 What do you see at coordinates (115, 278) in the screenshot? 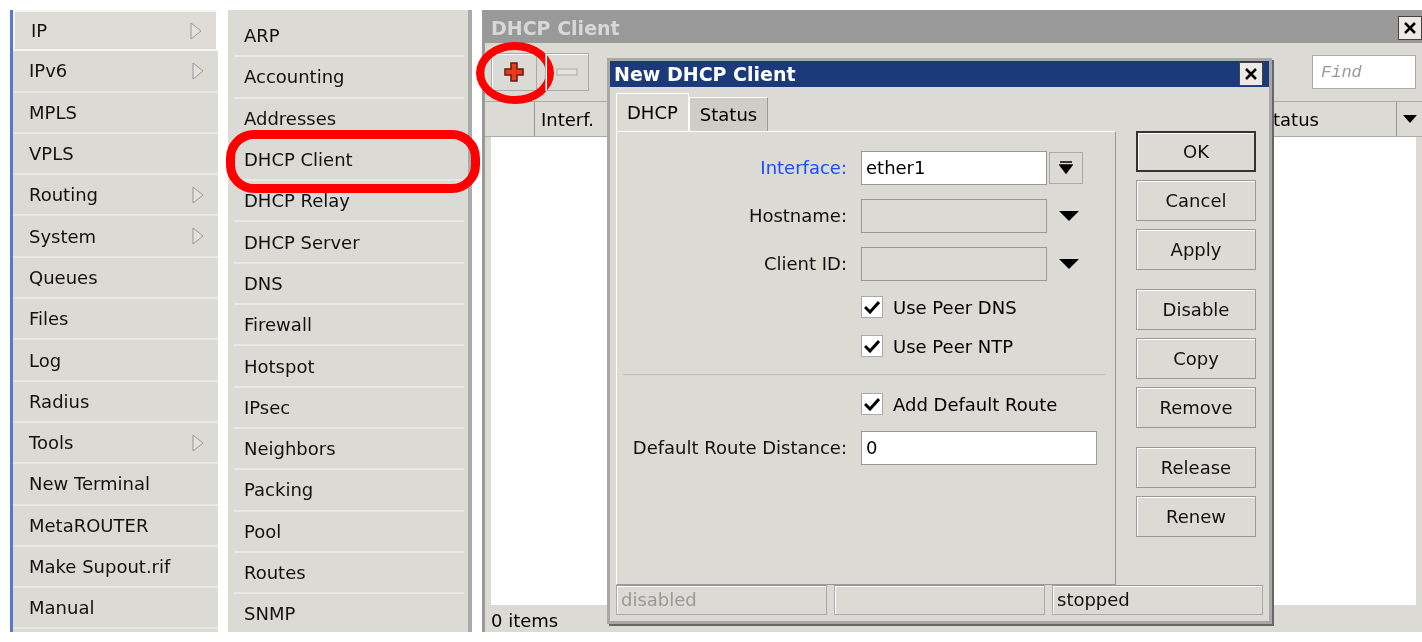
I see `menu-item: Queues` at bounding box center [115, 278].